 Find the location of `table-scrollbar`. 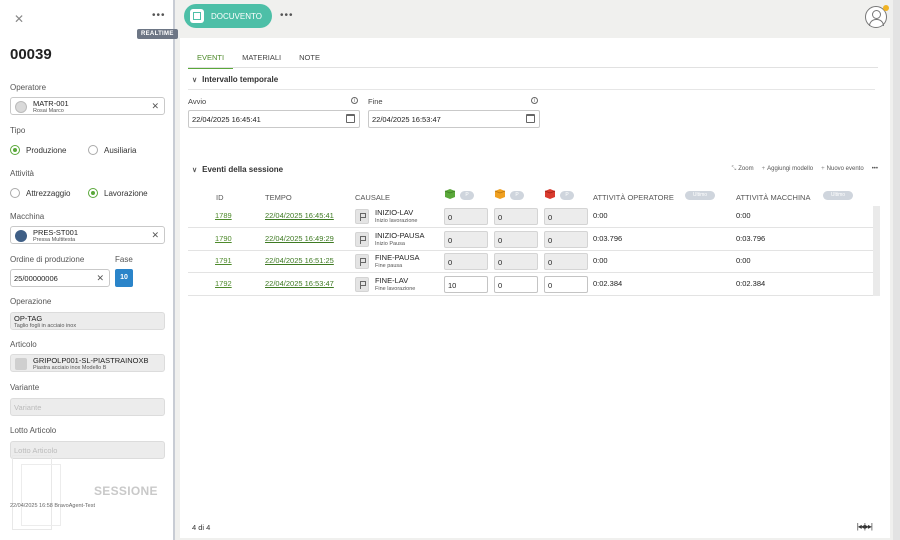

table-scrollbar is located at coordinates (876, 251).